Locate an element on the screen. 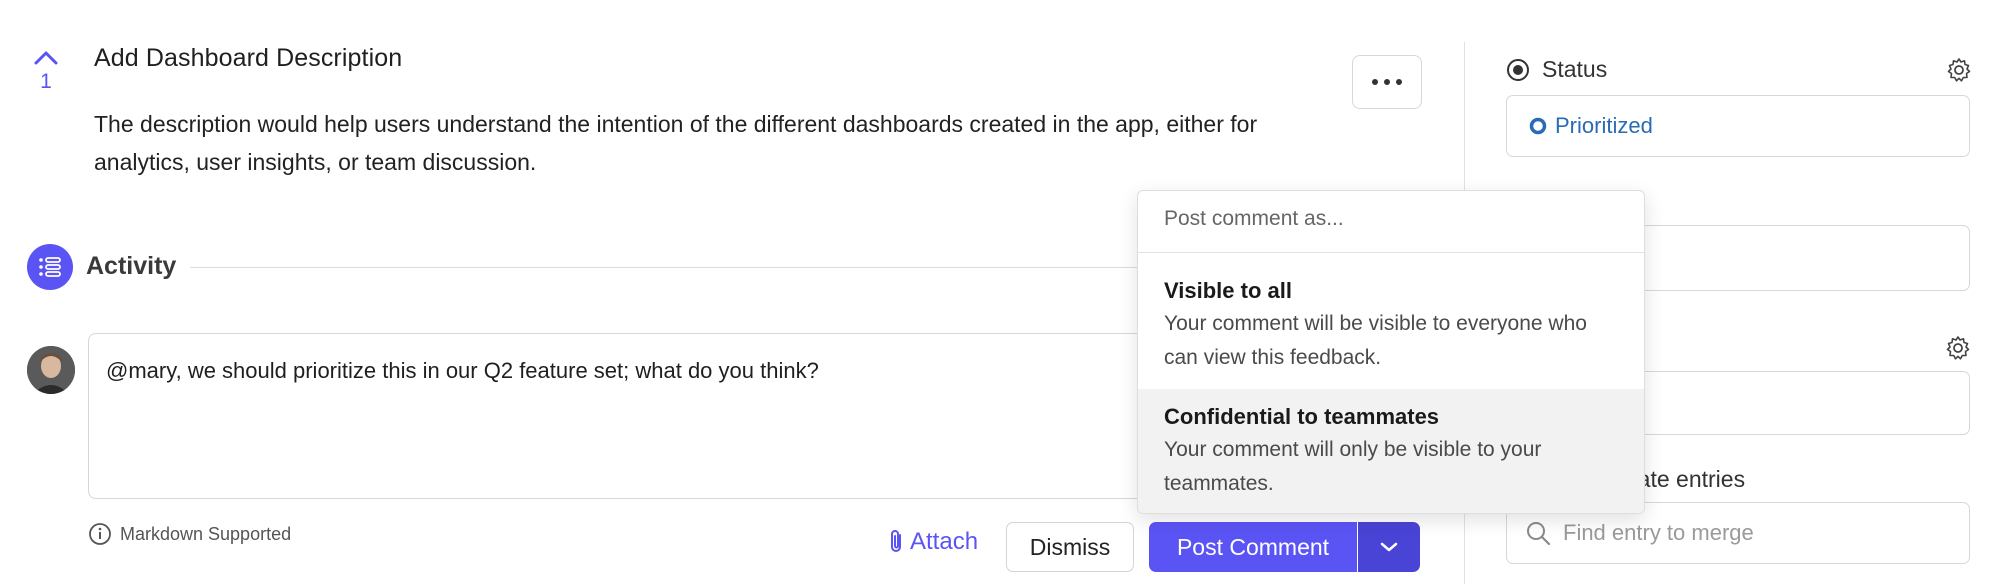 Image resolution: width=2000 pixels, height=584 pixels. menu-item-title: Confidential to teammates is located at coordinates (1302, 416).